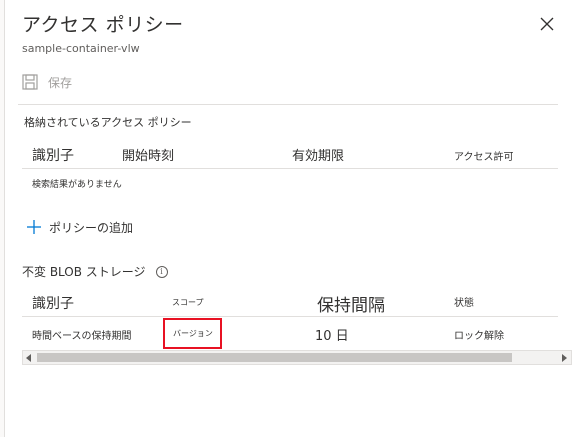 Image resolution: width=585 pixels, height=437 pixels. Describe the element at coordinates (288, 104) in the screenshot. I see `toolbar-divider` at that location.